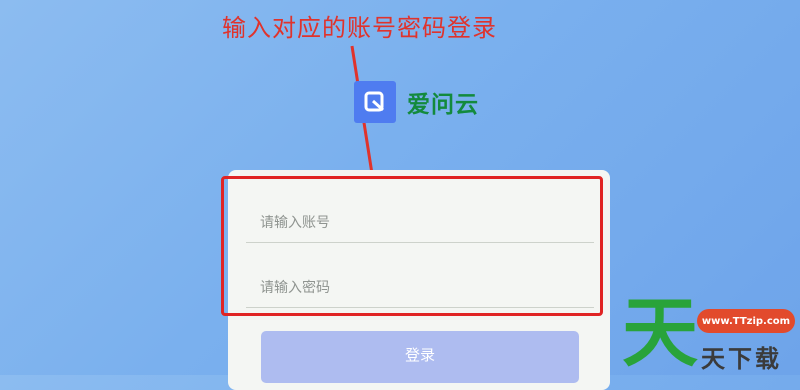 This screenshot has height=390, width=800. I want to click on watermark-text: 天下载, so click(741, 359).